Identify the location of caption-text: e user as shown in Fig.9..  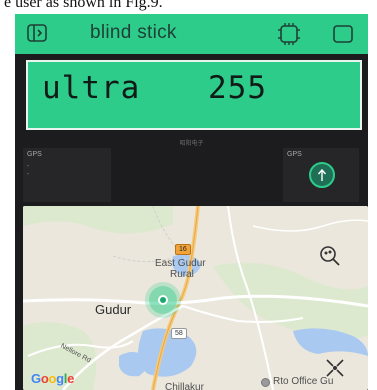
(83, 5).